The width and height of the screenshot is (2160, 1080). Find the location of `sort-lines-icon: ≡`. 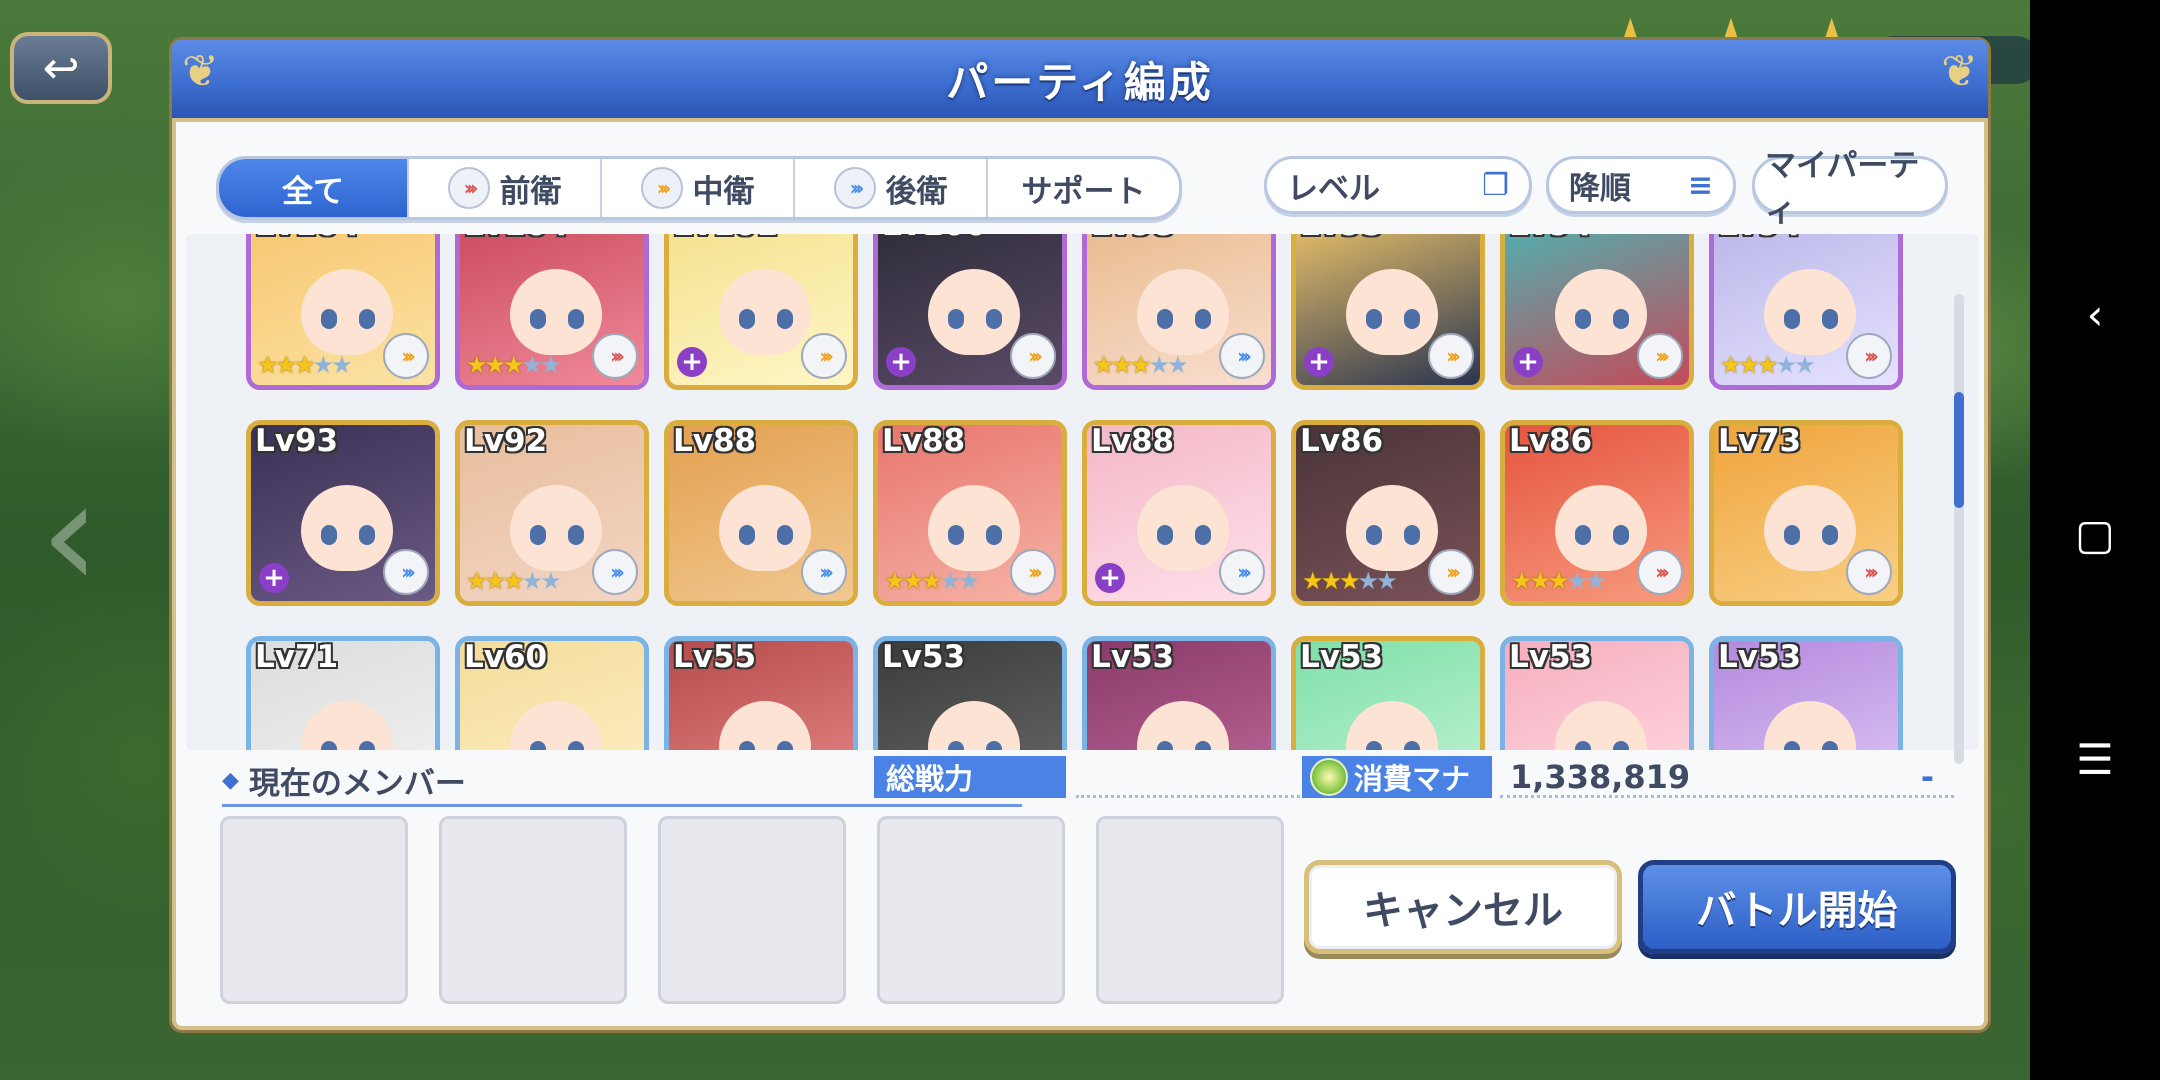

sort-lines-icon: ≡ is located at coordinates (1700, 185).